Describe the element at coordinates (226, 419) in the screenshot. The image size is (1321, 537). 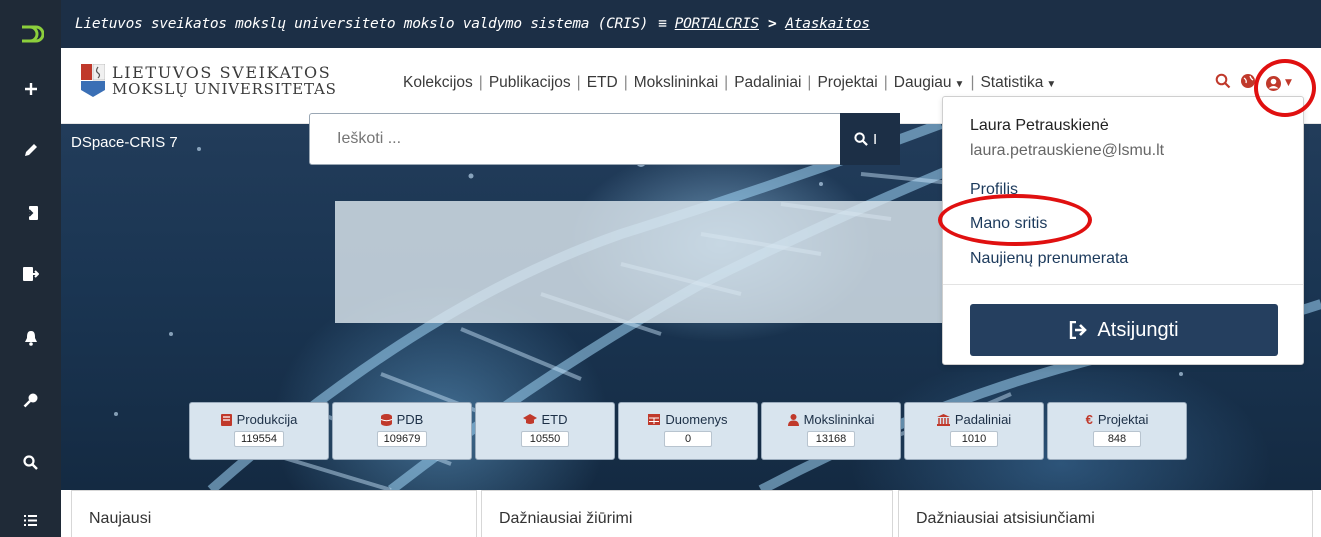
I see `book-icon` at that location.